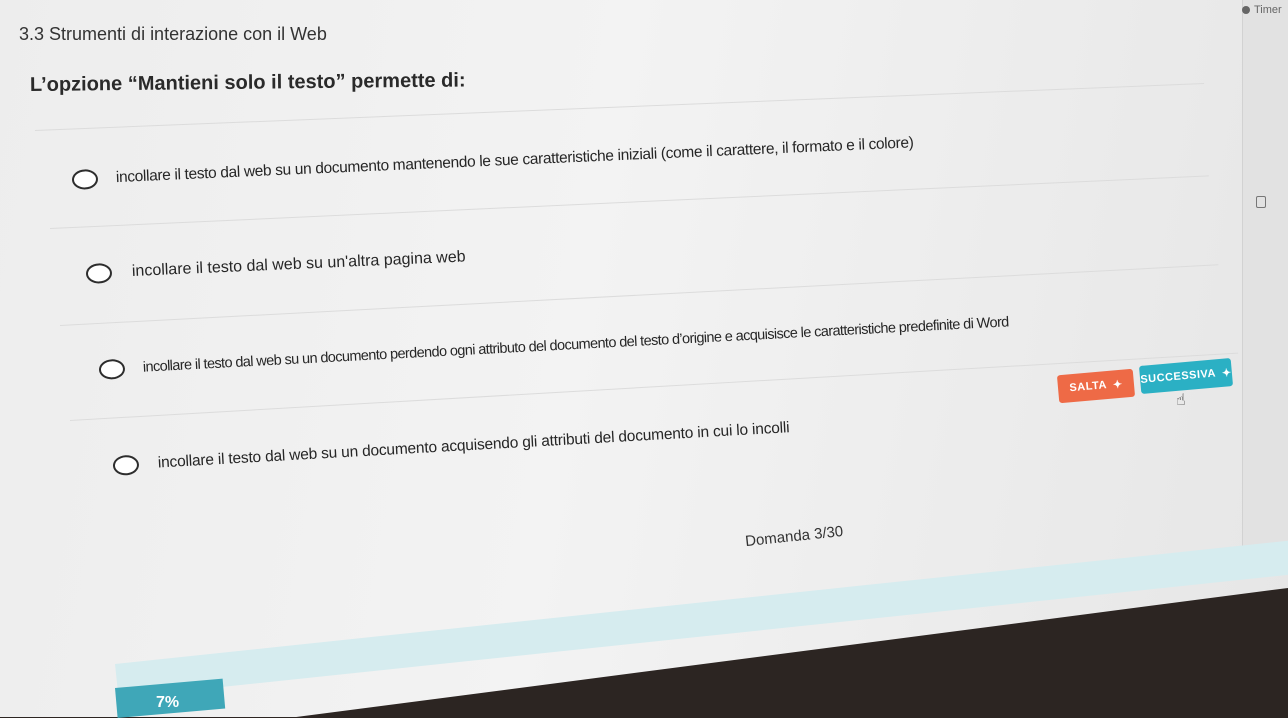  What do you see at coordinates (1118, 385) in the screenshot?
I see `skip-arrow-icon: ✦` at bounding box center [1118, 385].